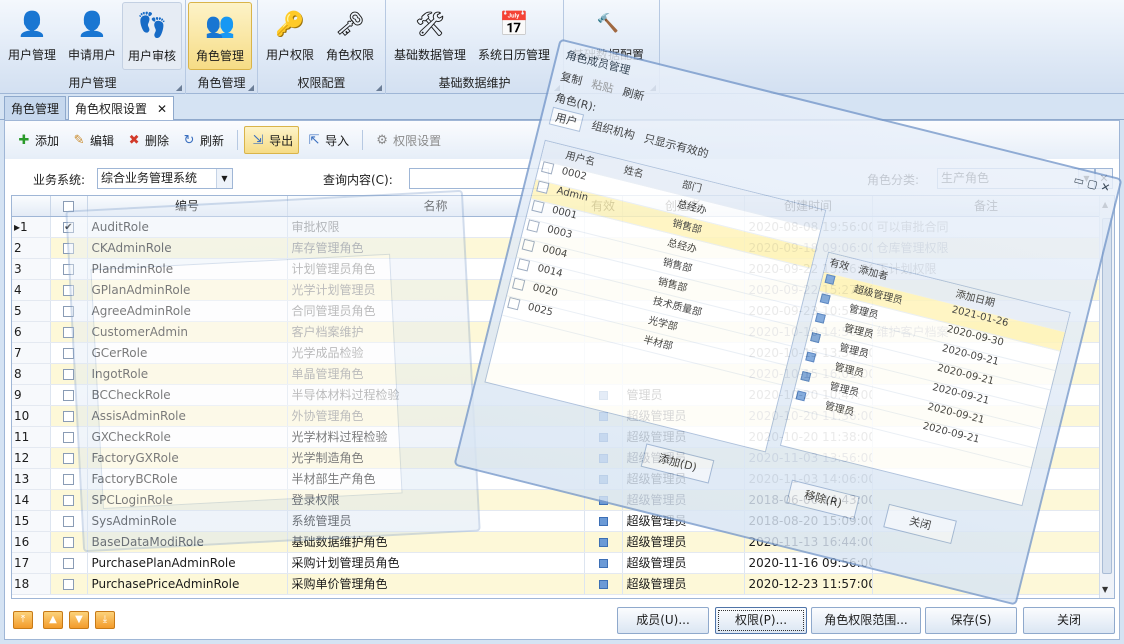 Image resolution: width=1124 pixels, height=644 pixels. Describe the element at coordinates (162, 109) in the screenshot. I see `close-icon: ✕` at that location.